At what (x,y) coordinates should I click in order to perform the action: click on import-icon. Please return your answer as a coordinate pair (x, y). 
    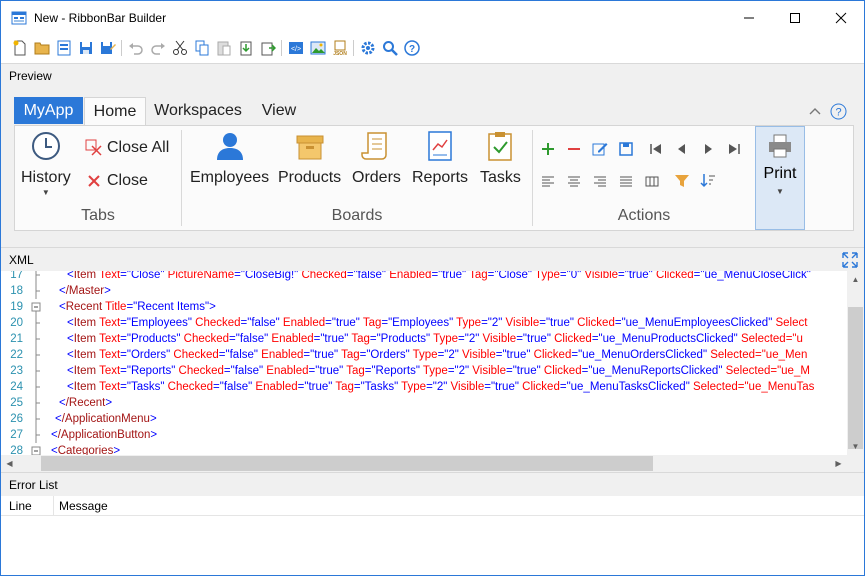
    Looking at the image, I should click on (245, 48).